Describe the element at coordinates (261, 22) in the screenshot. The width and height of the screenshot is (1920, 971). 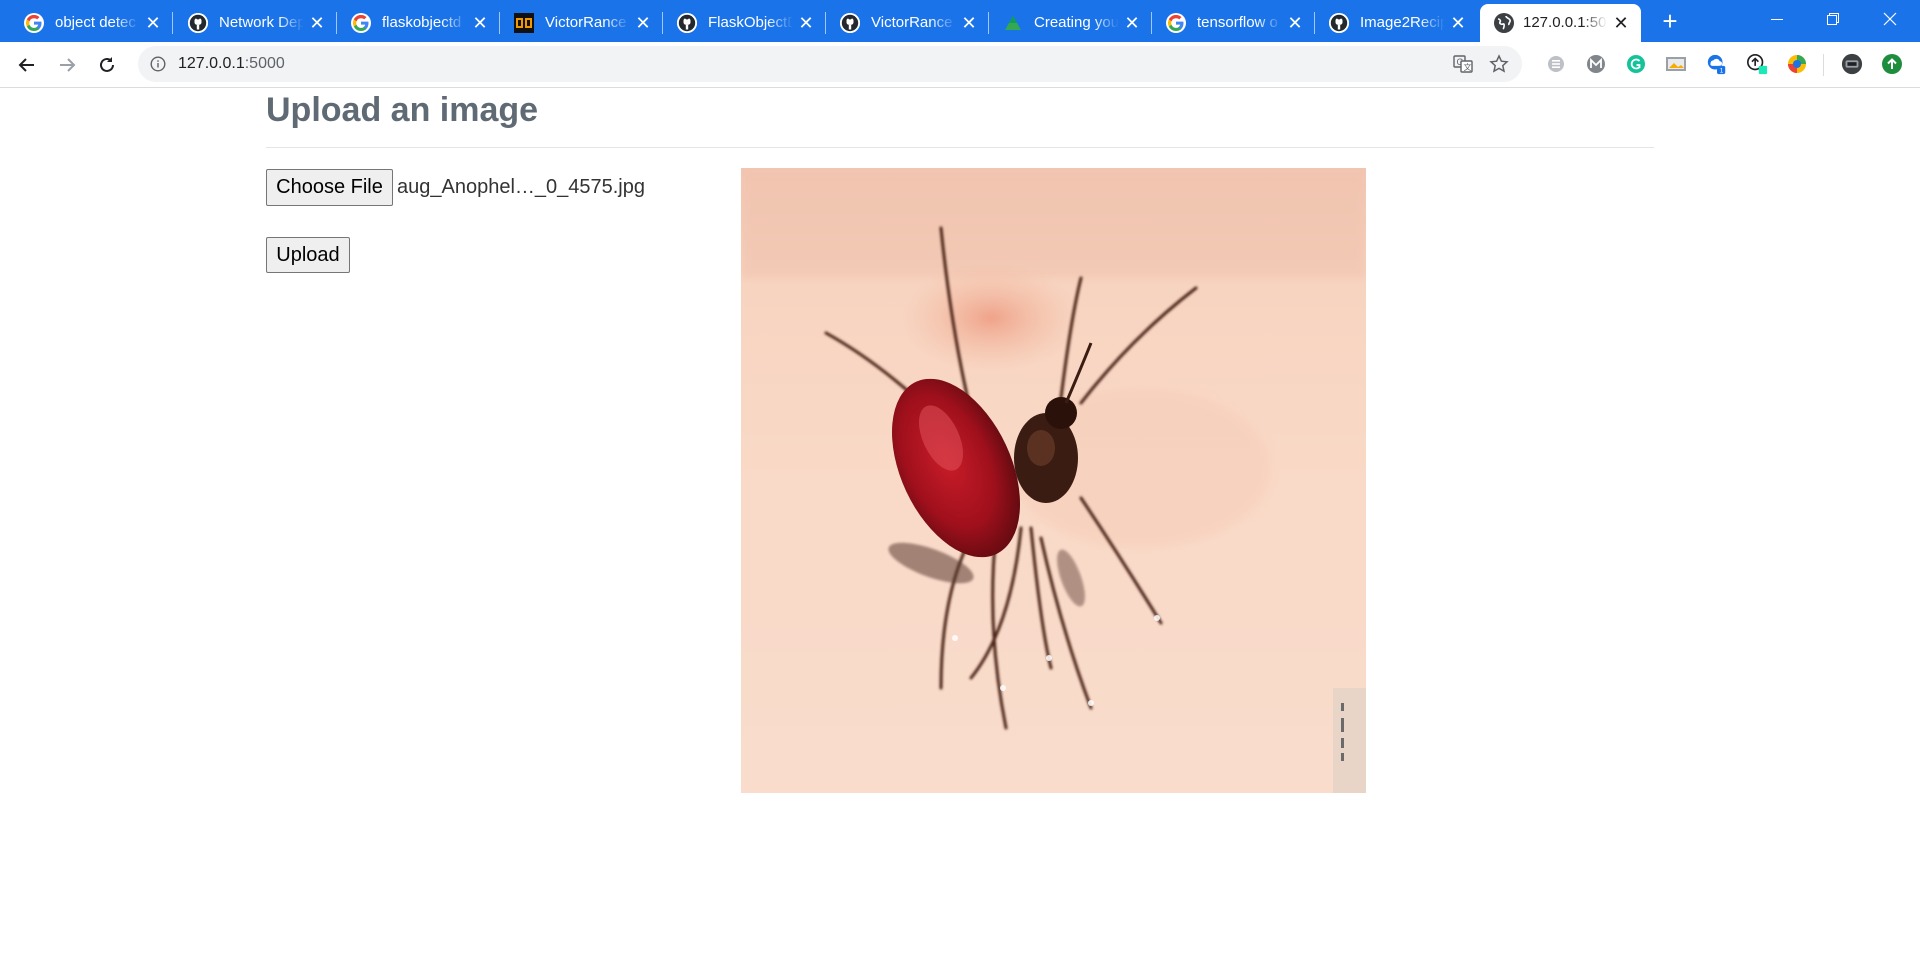
I see `tab-title: Network Dep` at that location.